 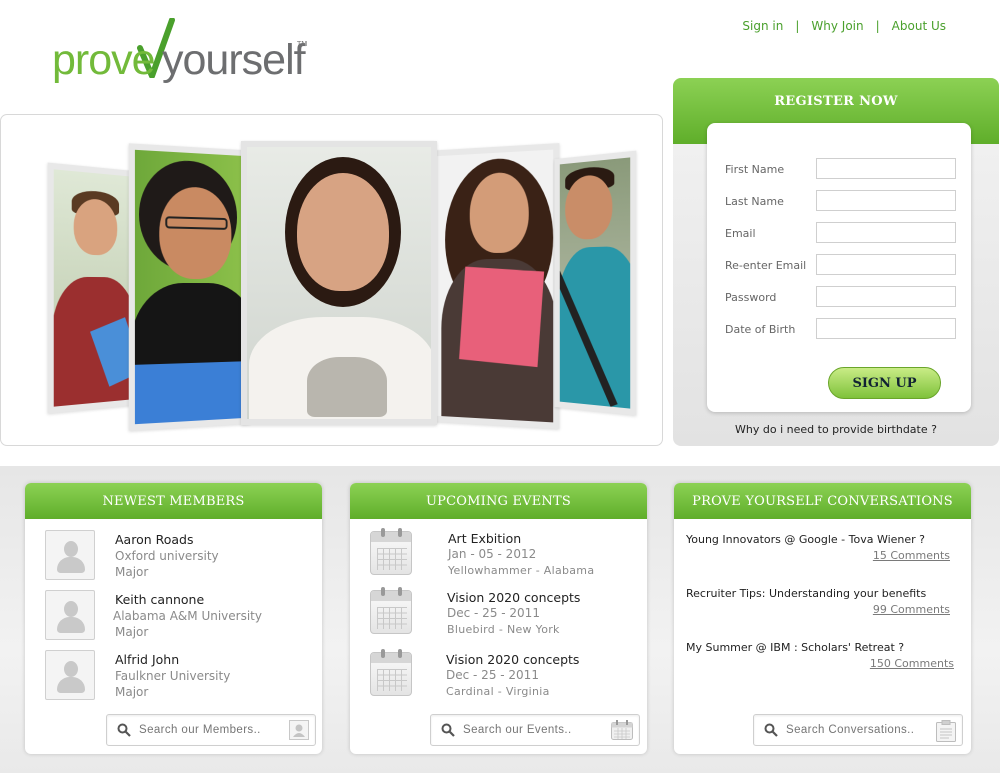 I want to click on event-location: Bluebird - New York, so click(x=503, y=629).